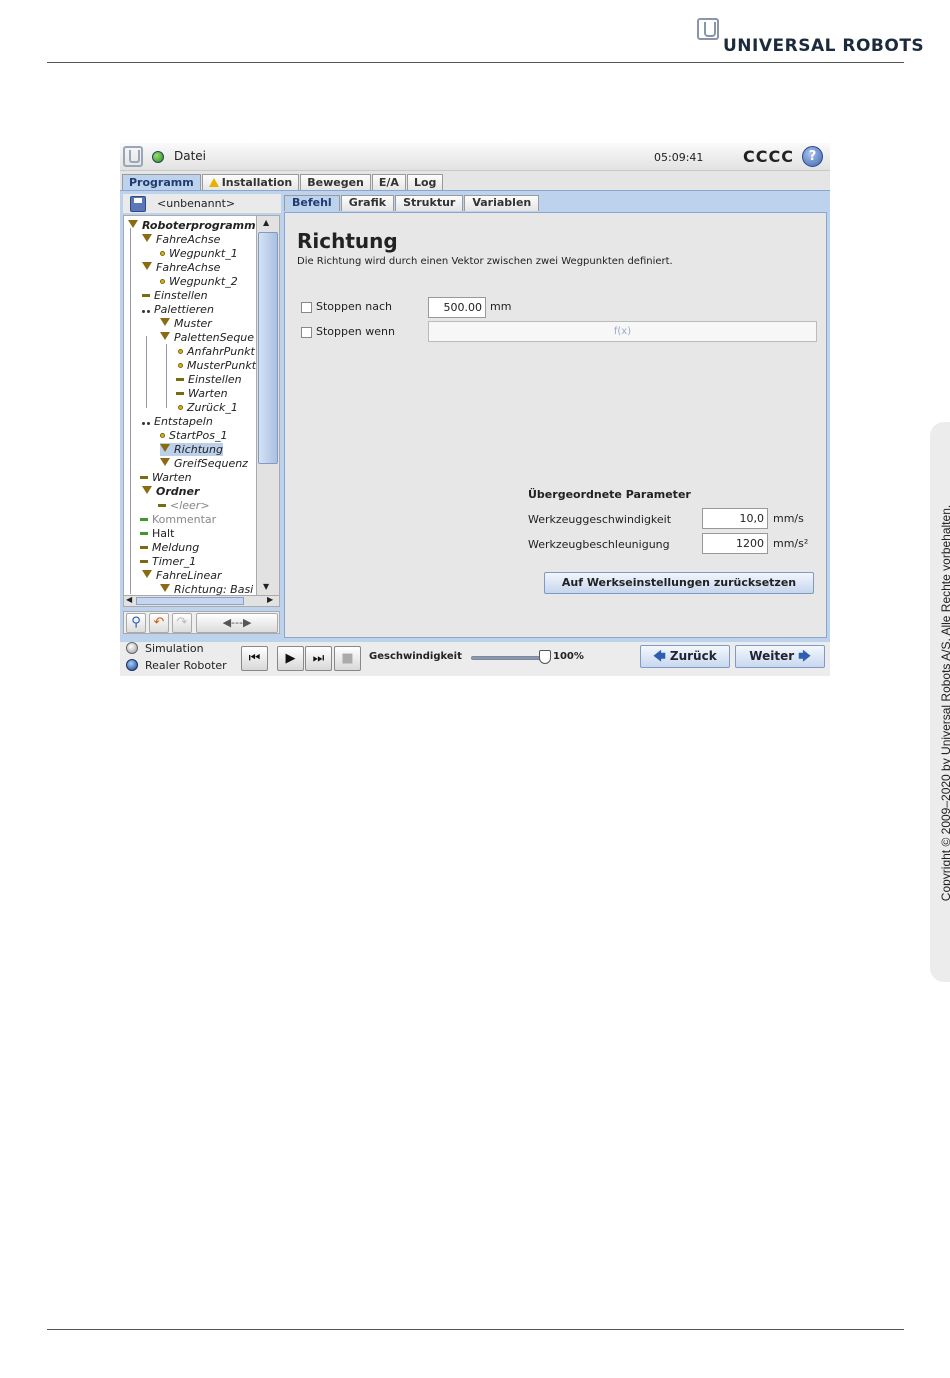 The width and height of the screenshot is (950, 1378). What do you see at coordinates (144, 561) in the screenshot?
I see `timer-icon` at bounding box center [144, 561].